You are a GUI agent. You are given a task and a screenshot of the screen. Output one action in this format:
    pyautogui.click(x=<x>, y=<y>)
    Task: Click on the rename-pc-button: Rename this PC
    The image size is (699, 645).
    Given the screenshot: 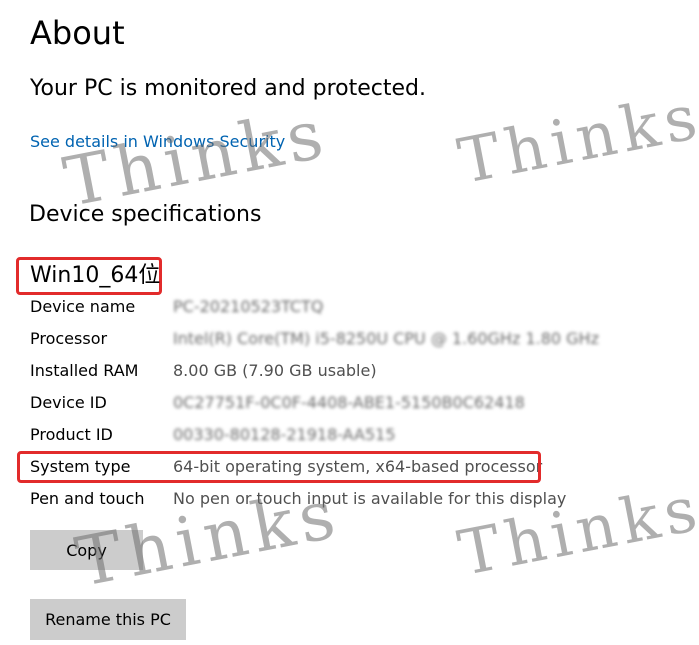 What is the action you would take?
    pyautogui.click(x=108, y=619)
    